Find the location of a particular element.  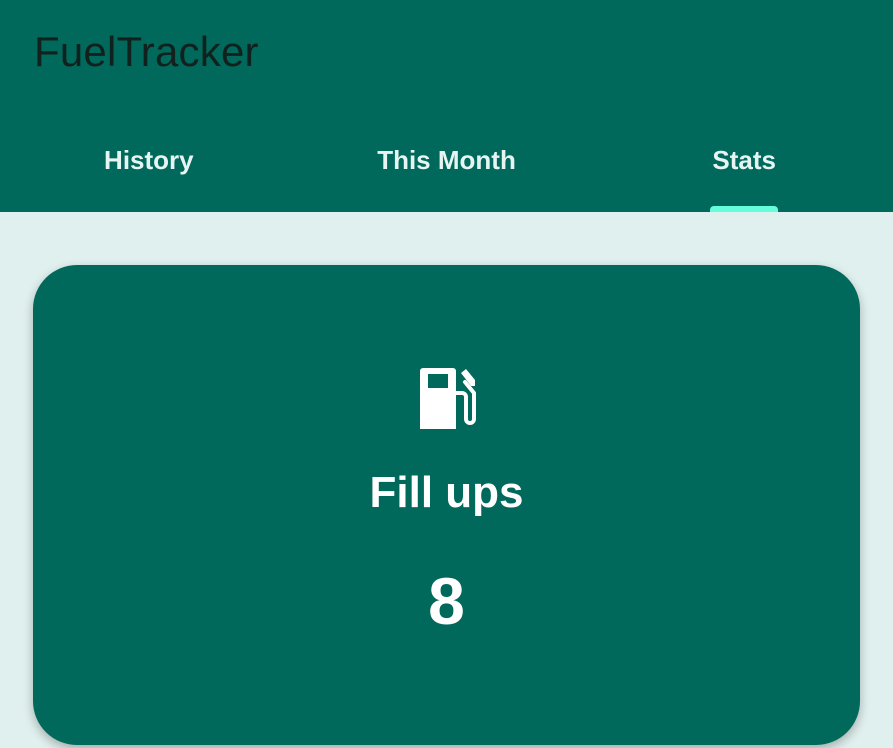

tab-stats: Stats is located at coordinates (744, 162).